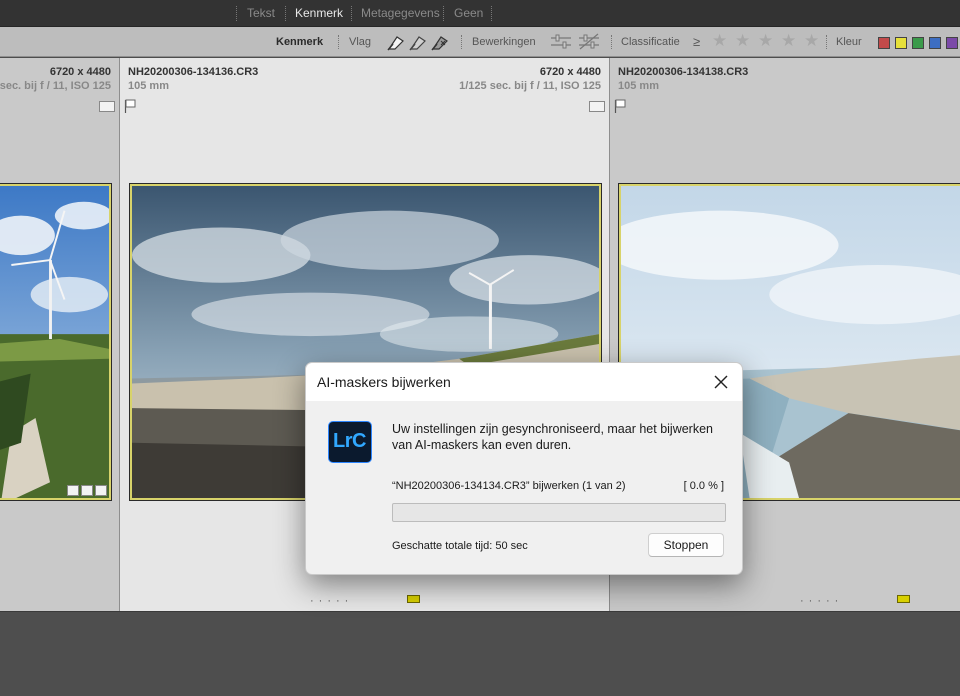 Image resolution: width=960 pixels, height=696 pixels. What do you see at coordinates (418, 42) in the screenshot?
I see `unflagged-filter-icon` at bounding box center [418, 42].